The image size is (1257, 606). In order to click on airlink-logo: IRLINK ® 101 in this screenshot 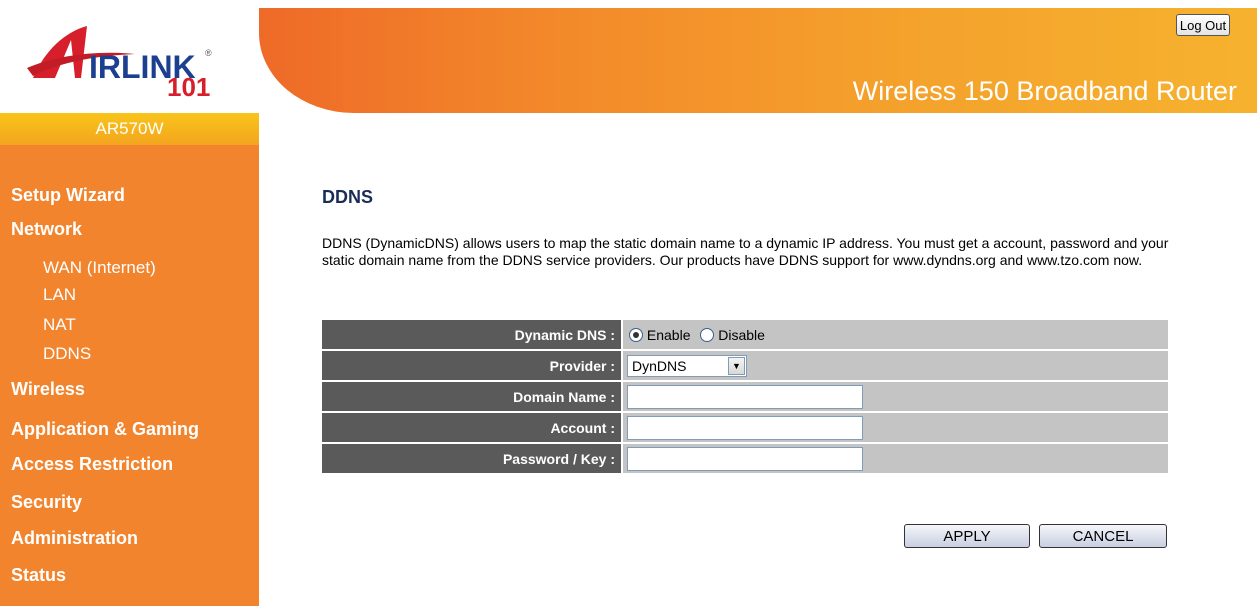, I will do `click(119, 63)`.